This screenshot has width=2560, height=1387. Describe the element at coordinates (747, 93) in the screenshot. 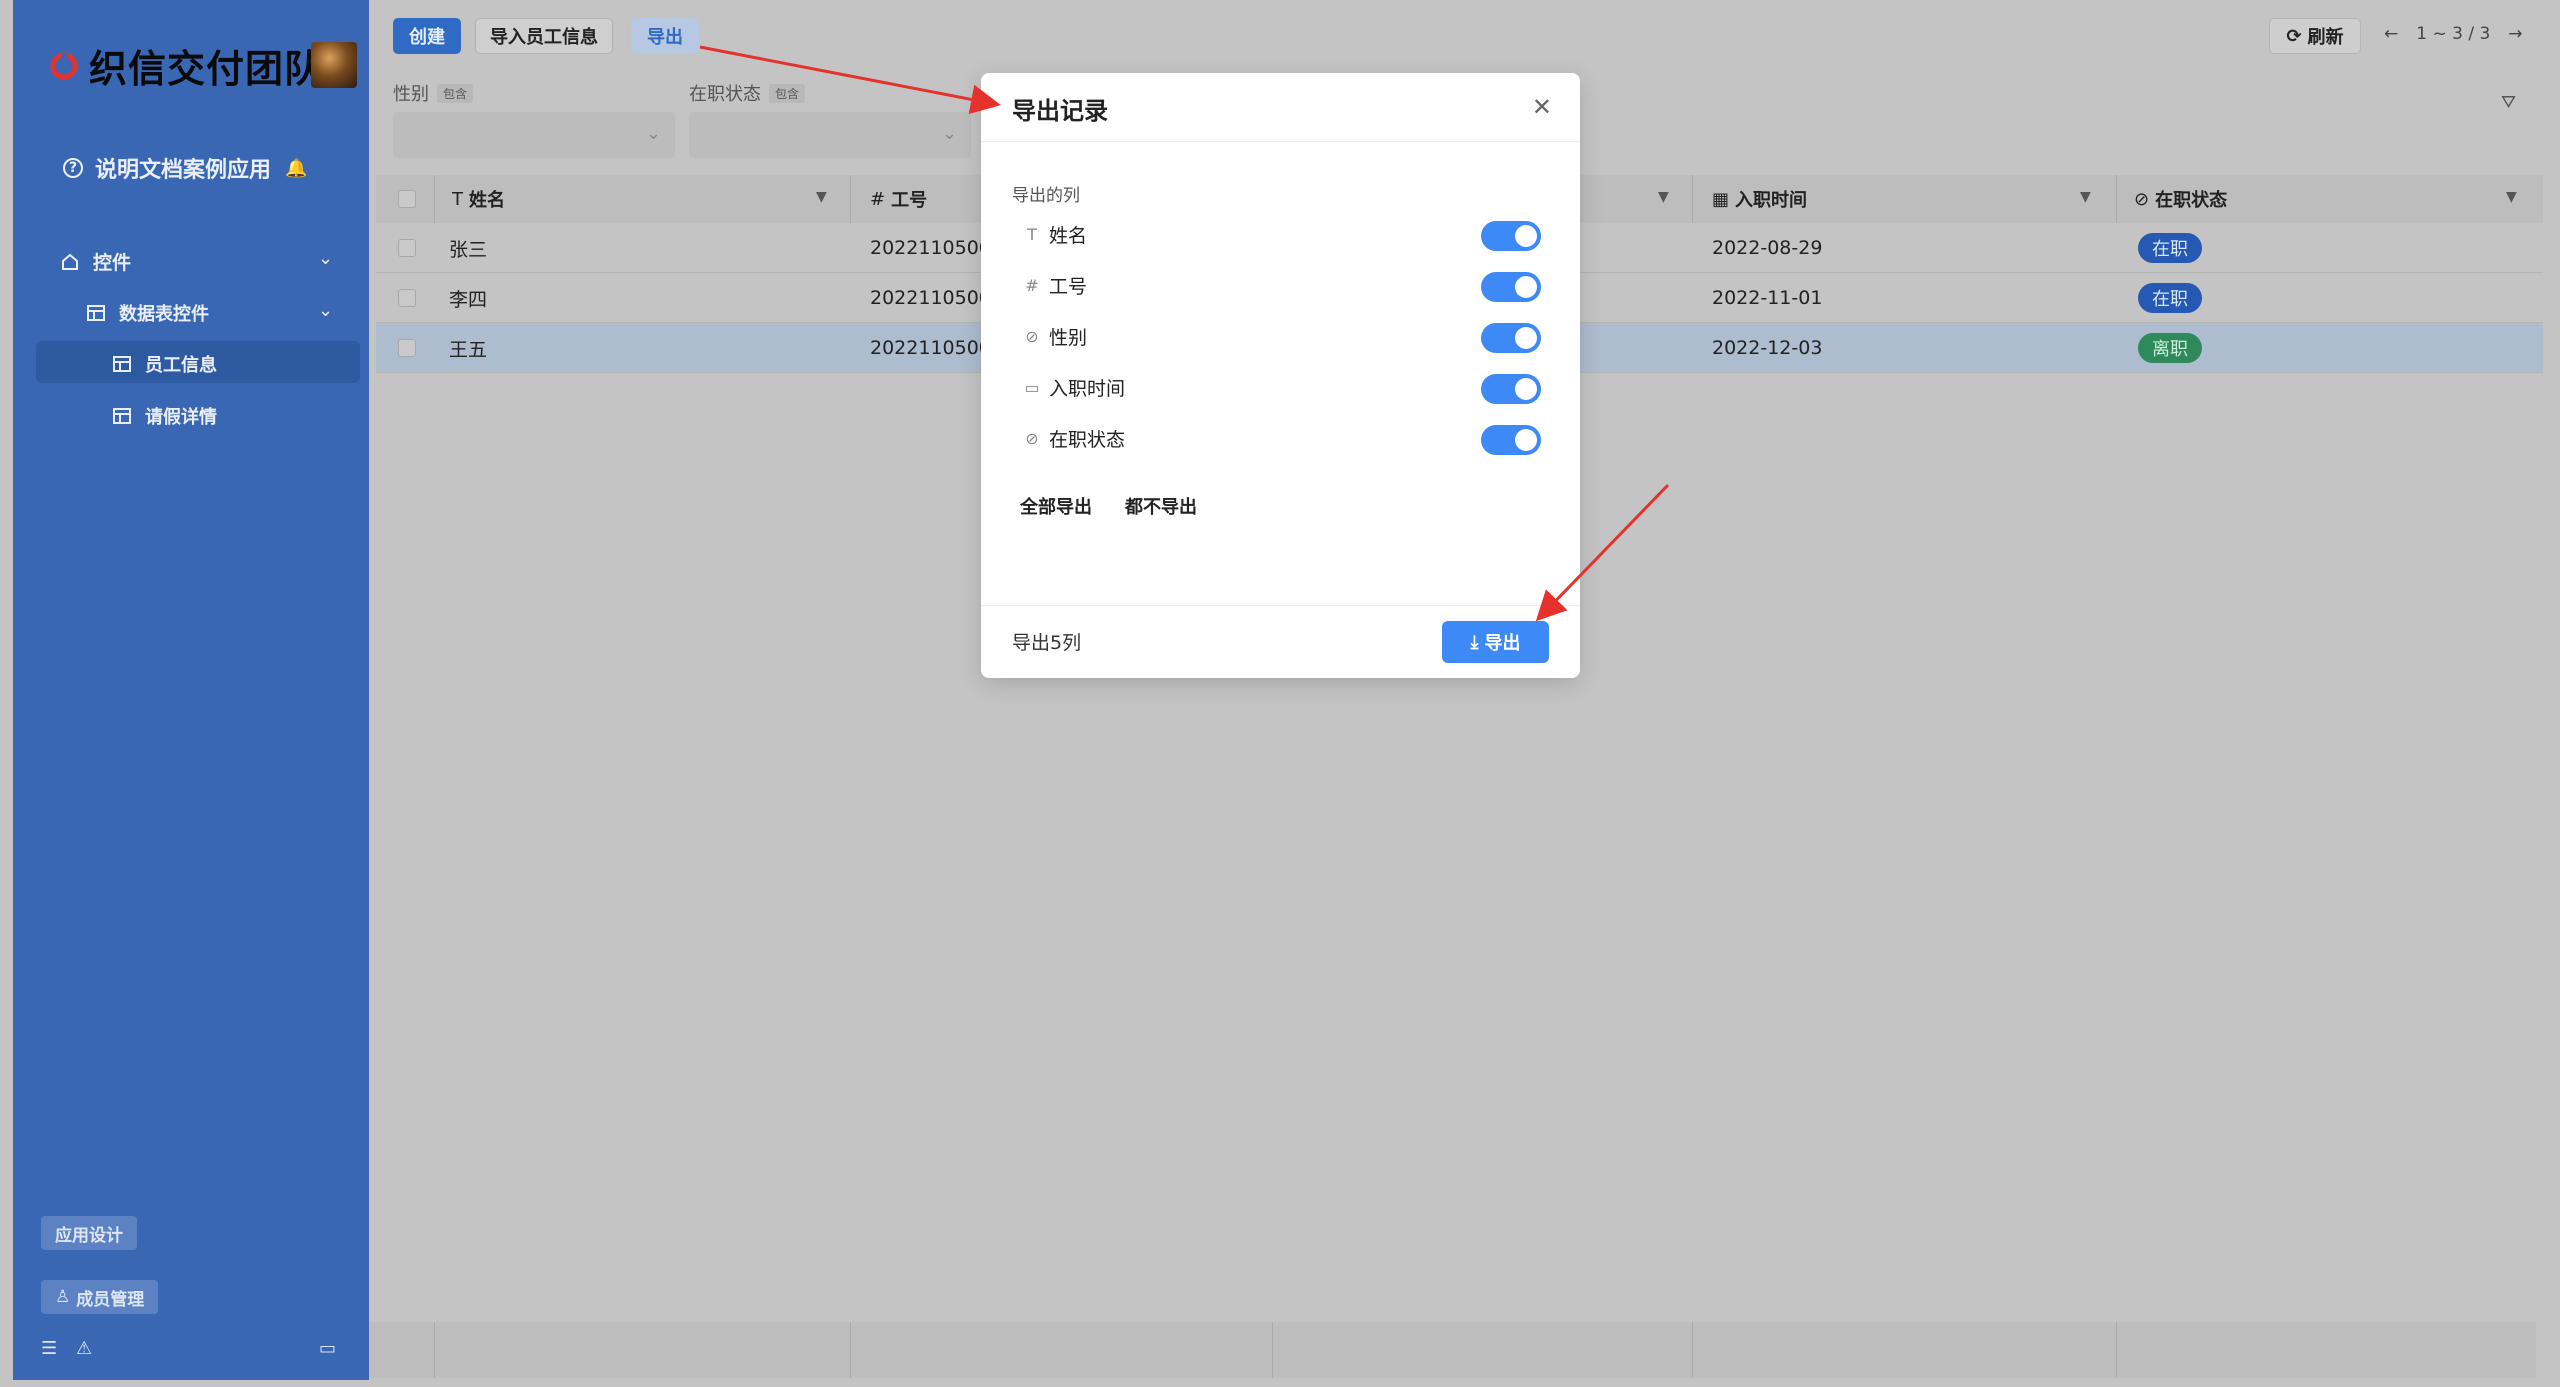

I see `filter-status-label: 在职状态 包含` at that location.